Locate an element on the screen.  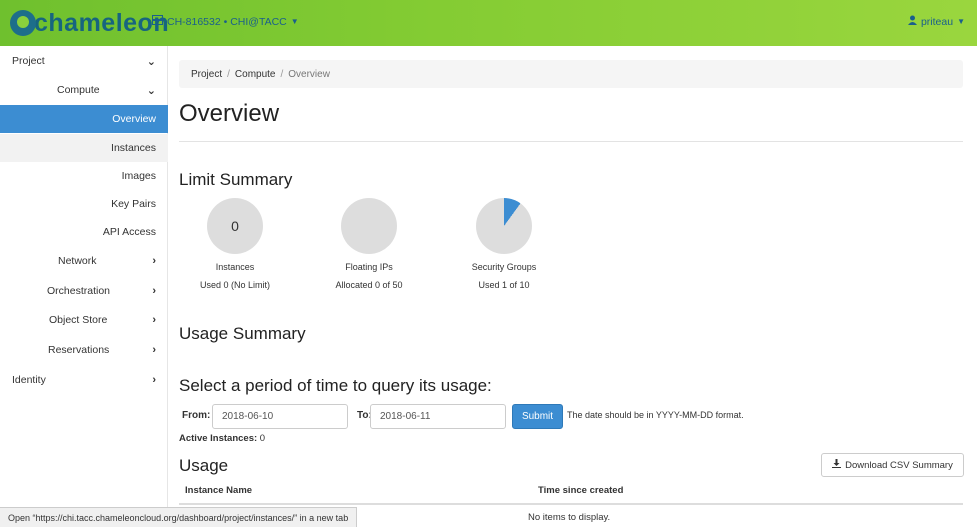
sidebar-item-label: Overview is located at coordinates (134, 119).